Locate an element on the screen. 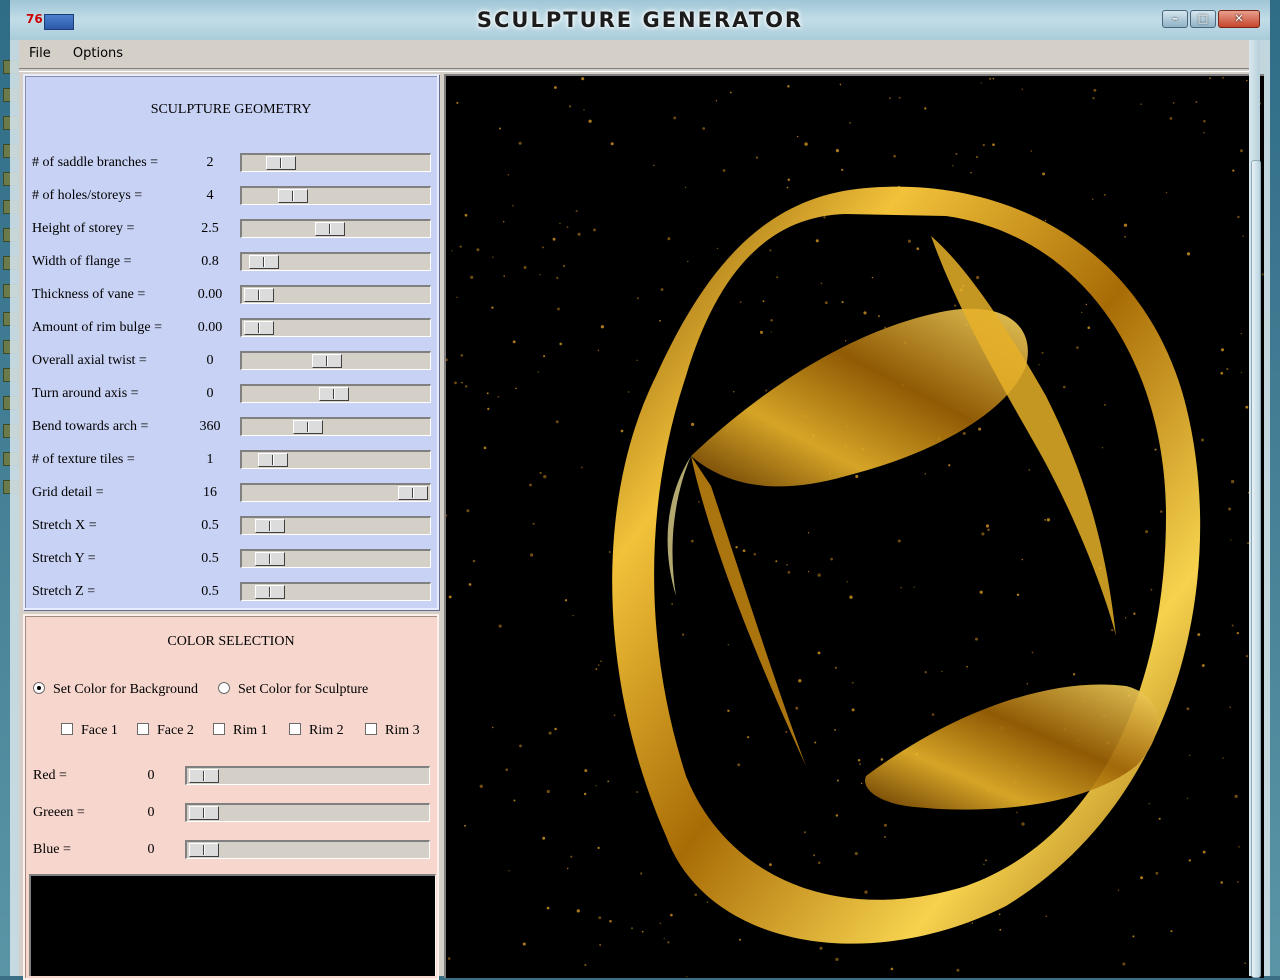 The image size is (1280, 980). checkbox-rim-2: Rim 2 is located at coordinates (316, 731).